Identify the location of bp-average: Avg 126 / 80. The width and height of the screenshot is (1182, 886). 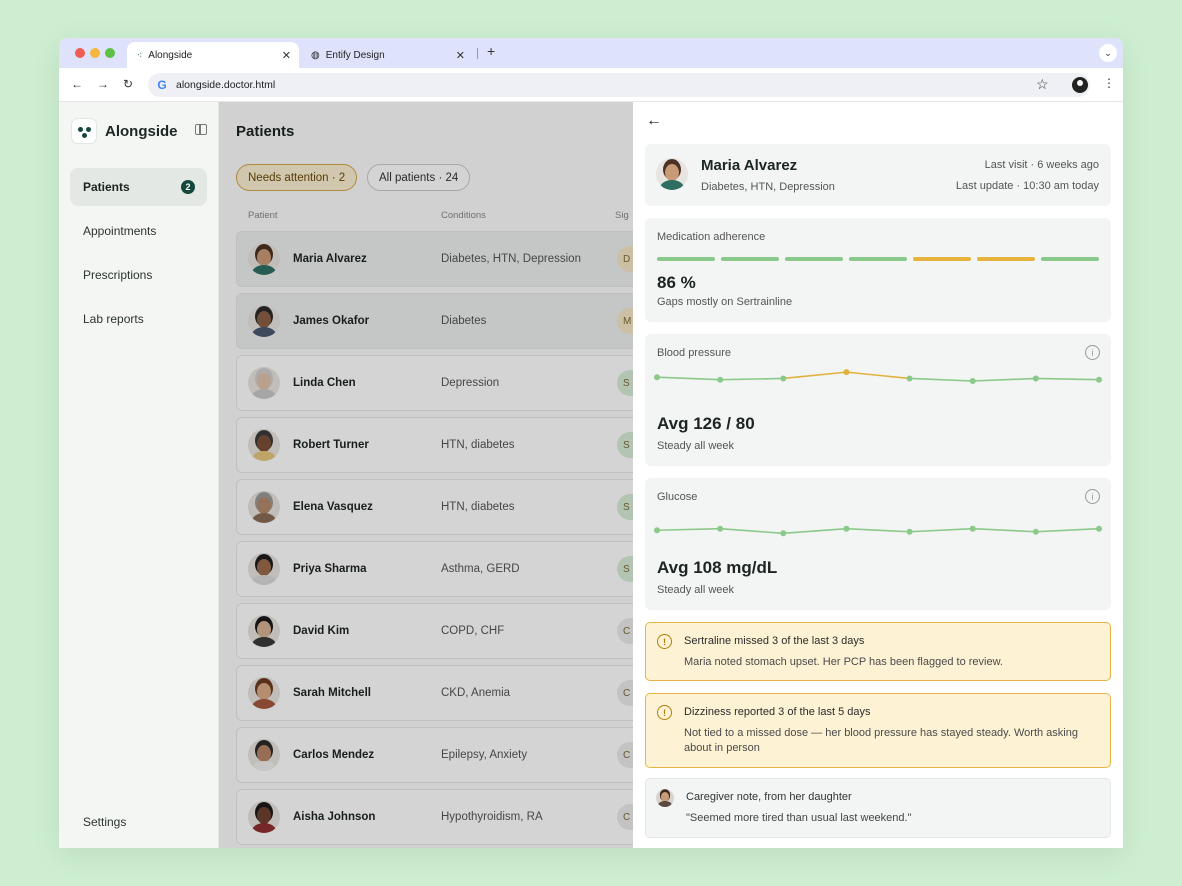
(706, 423).